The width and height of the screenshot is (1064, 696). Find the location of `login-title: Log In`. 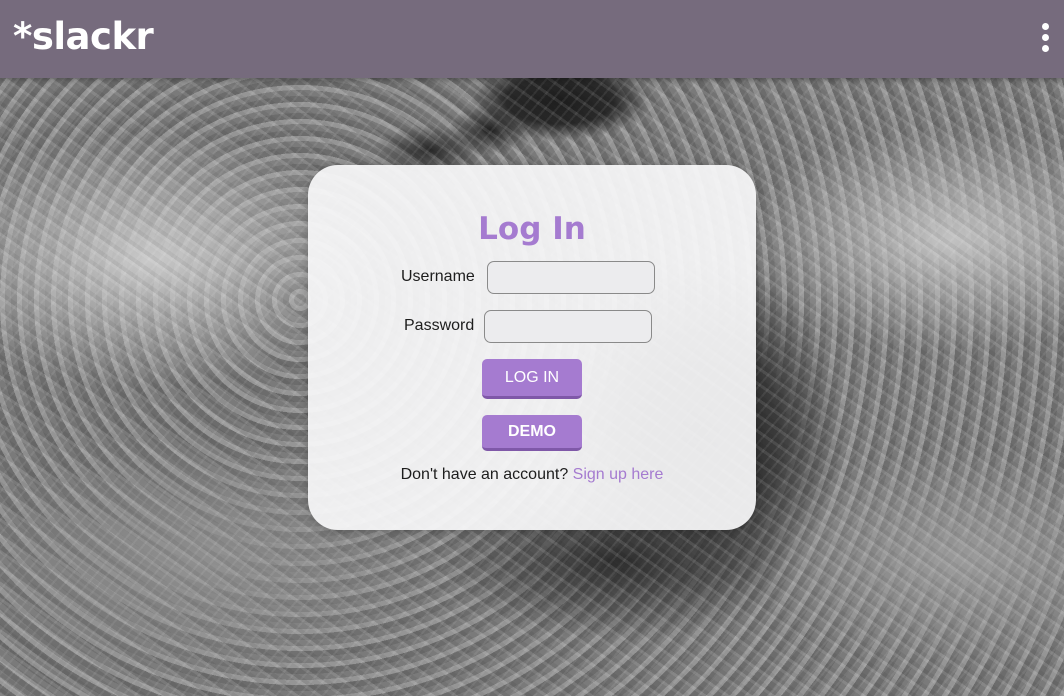

login-title: Log In is located at coordinates (532, 229).